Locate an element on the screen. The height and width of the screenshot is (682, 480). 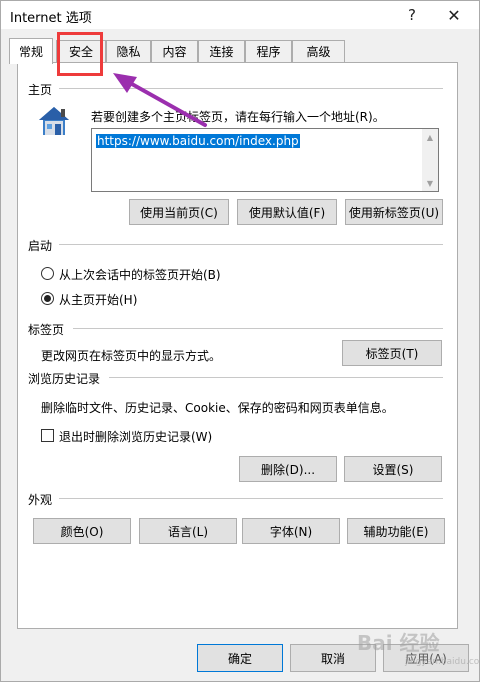
fonts-label: 字体(N) is located at coordinates (291, 531).